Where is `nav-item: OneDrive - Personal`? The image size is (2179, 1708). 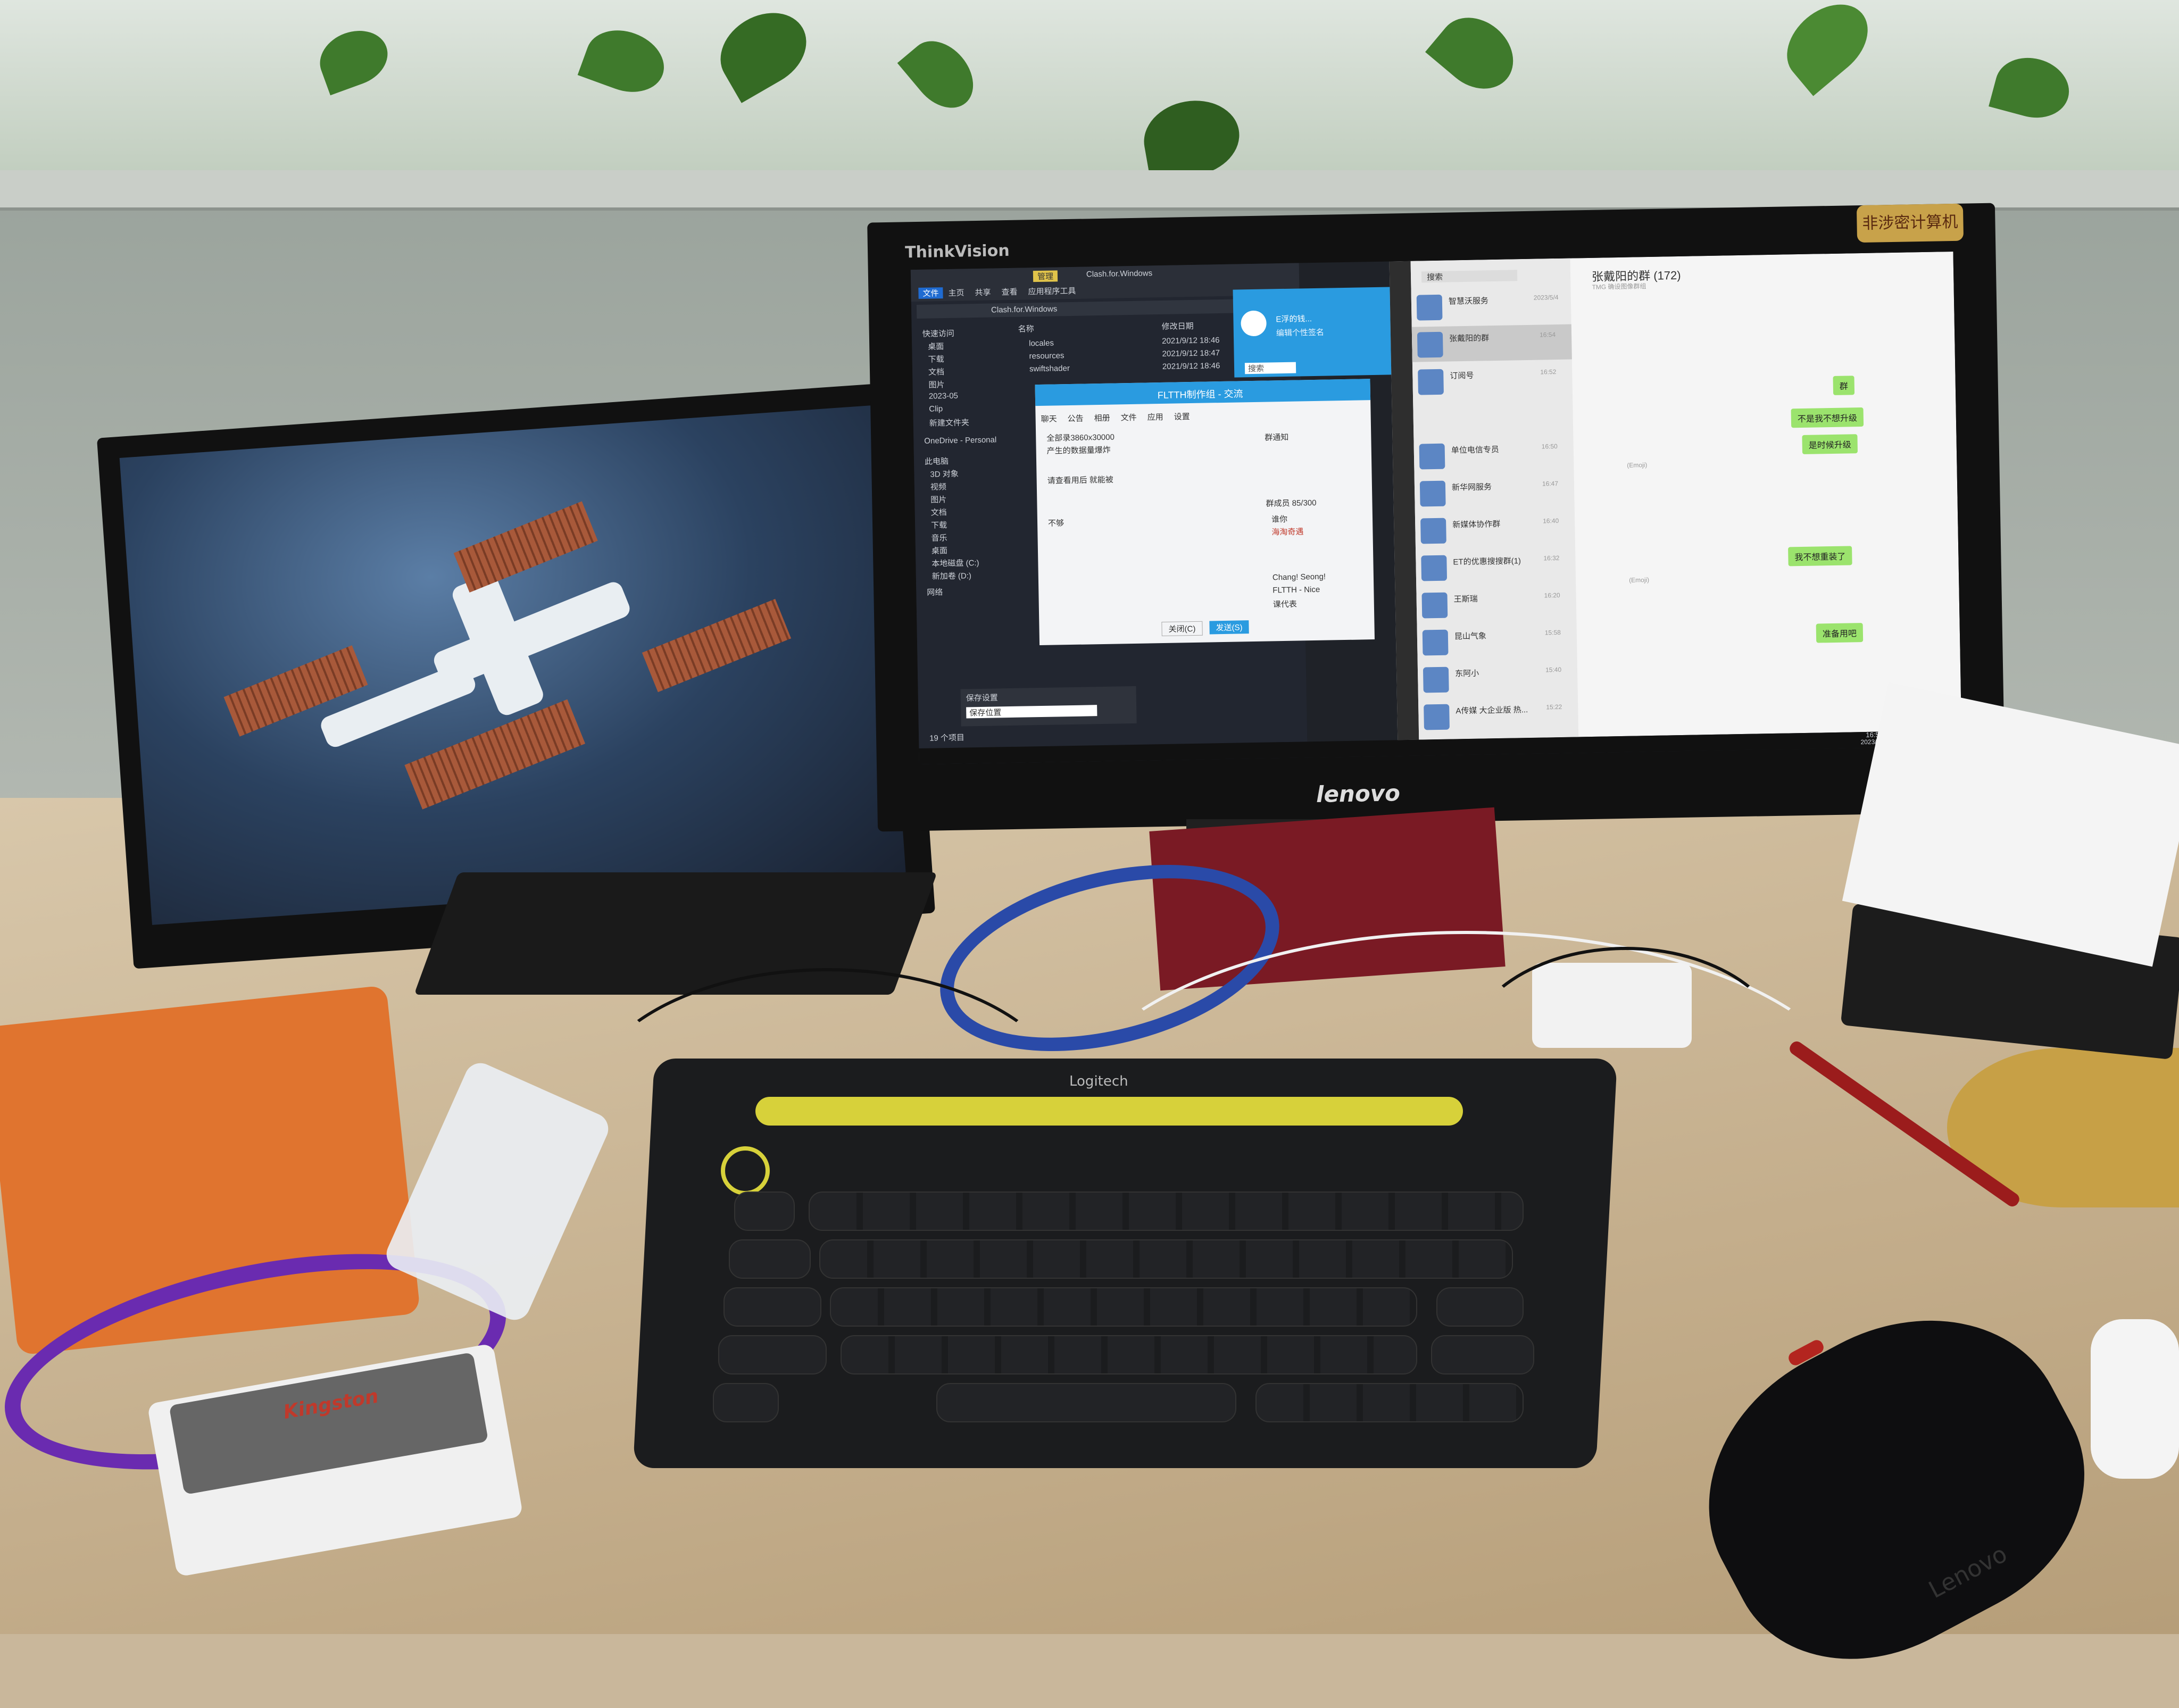
nav-item: OneDrive - Personal is located at coordinates (960, 440).